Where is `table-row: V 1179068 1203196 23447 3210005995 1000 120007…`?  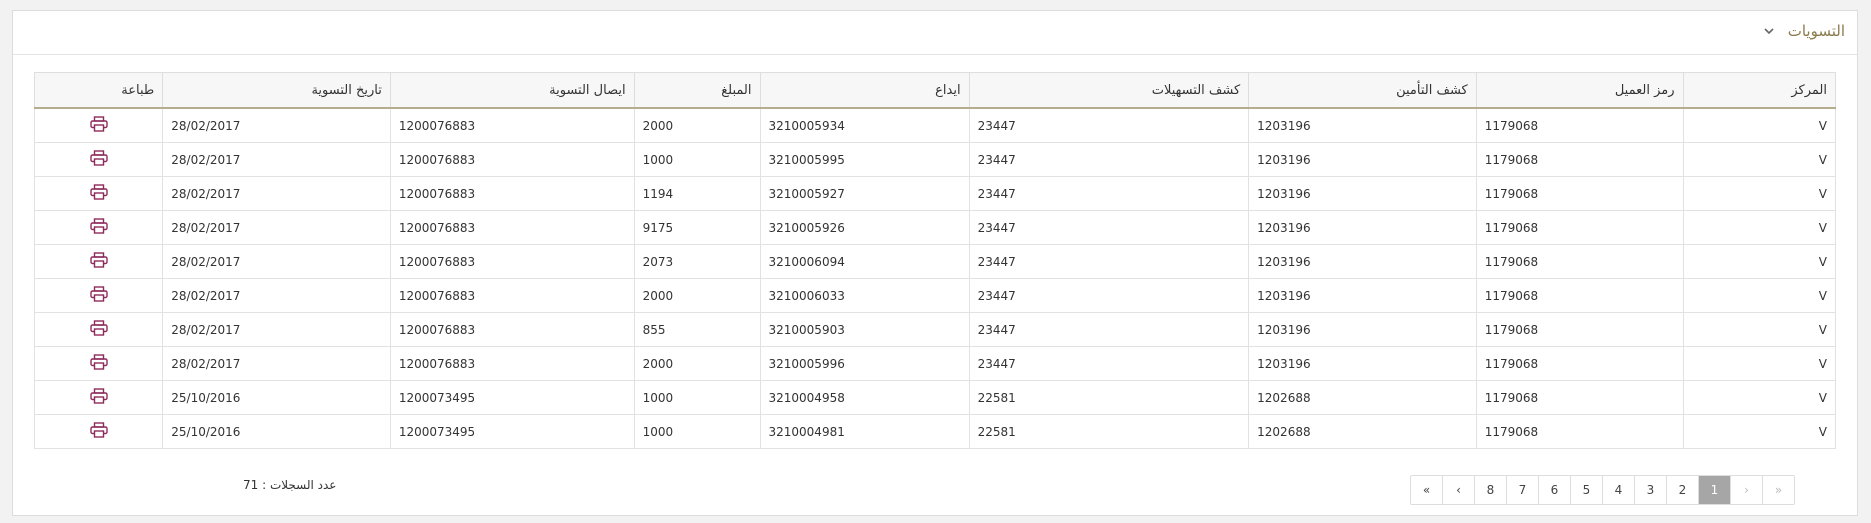
table-row: V 1179068 1203196 23447 3210005995 1000 120007… is located at coordinates (935, 159).